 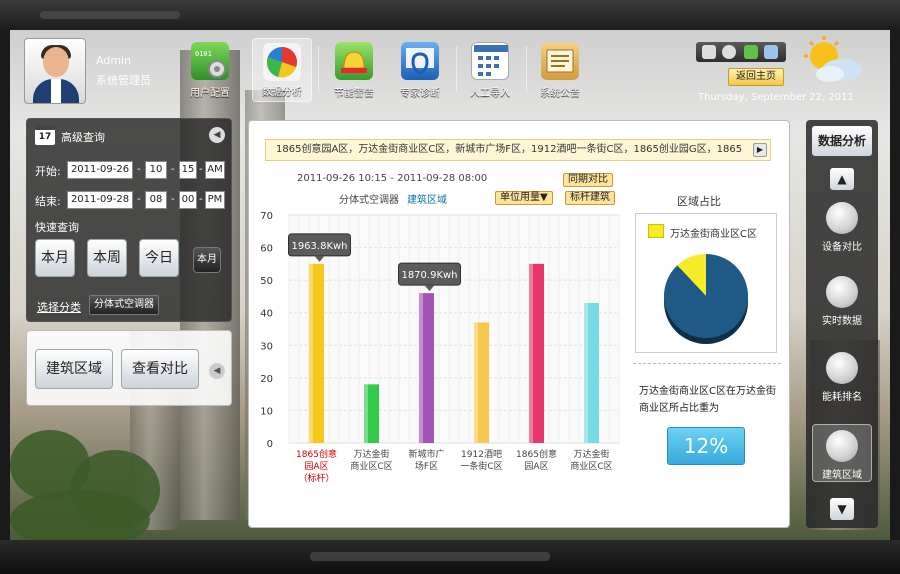 What do you see at coordinates (188, 170) in the screenshot?
I see `start-minute-field: 15` at bounding box center [188, 170].